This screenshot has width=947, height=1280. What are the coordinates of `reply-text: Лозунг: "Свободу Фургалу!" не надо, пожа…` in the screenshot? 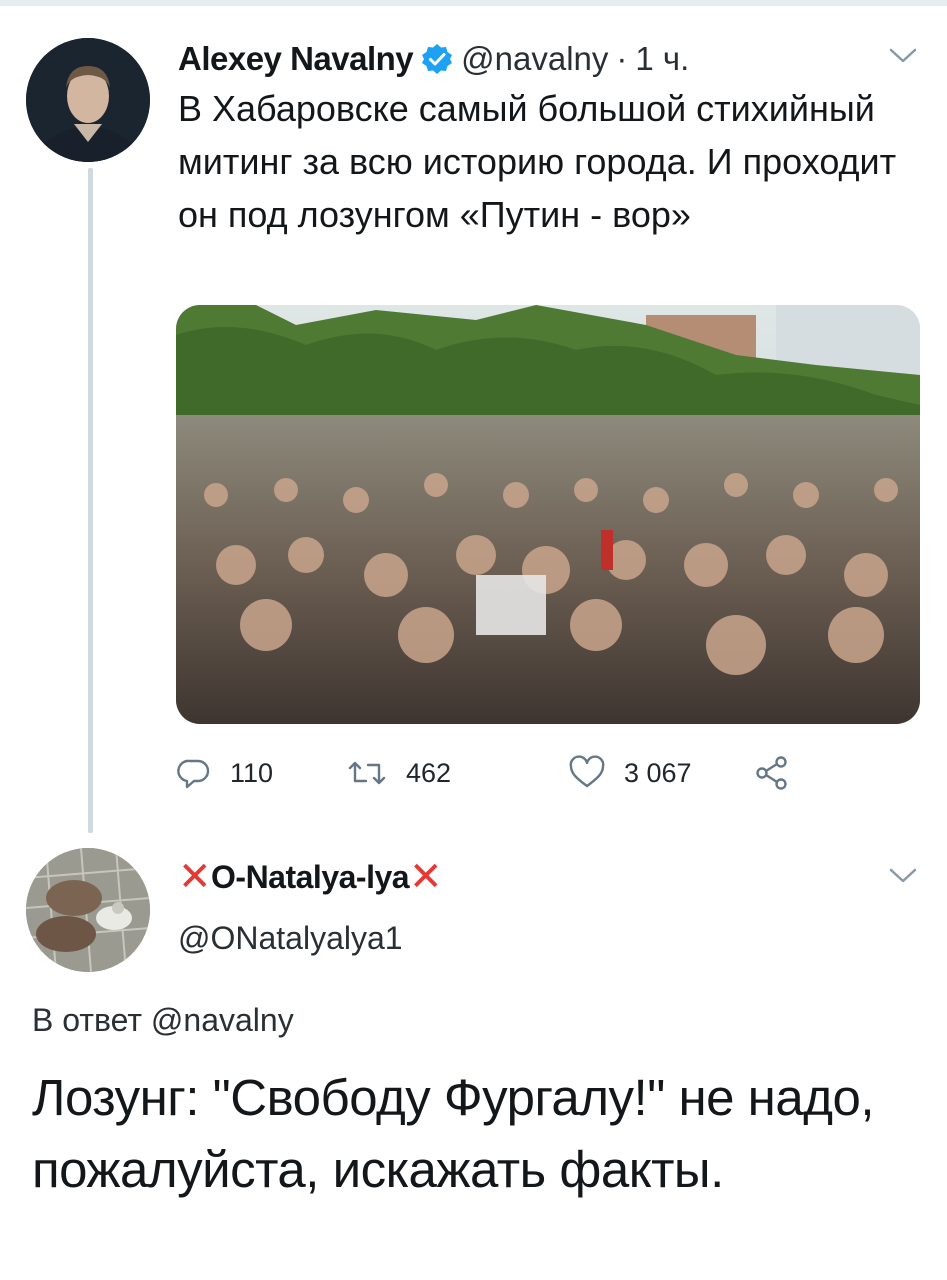 It's located at (453, 1133).